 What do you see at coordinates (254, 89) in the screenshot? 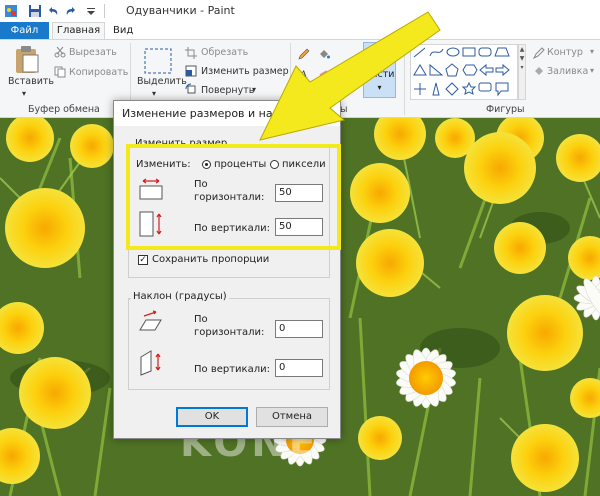
I see `rotate-dropdown-arrow: ▾` at bounding box center [254, 89].